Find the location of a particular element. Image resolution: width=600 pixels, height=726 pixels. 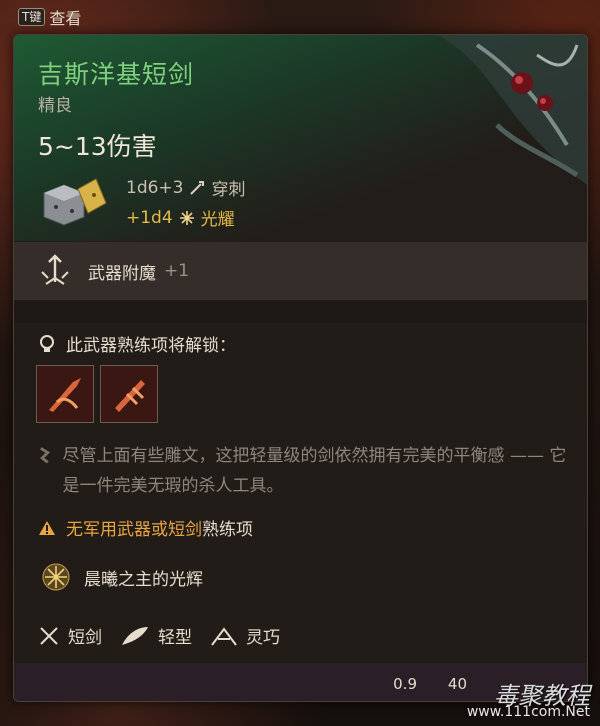

damage-line-main: 1d6+3 穿刺 is located at coordinates (186, 188).